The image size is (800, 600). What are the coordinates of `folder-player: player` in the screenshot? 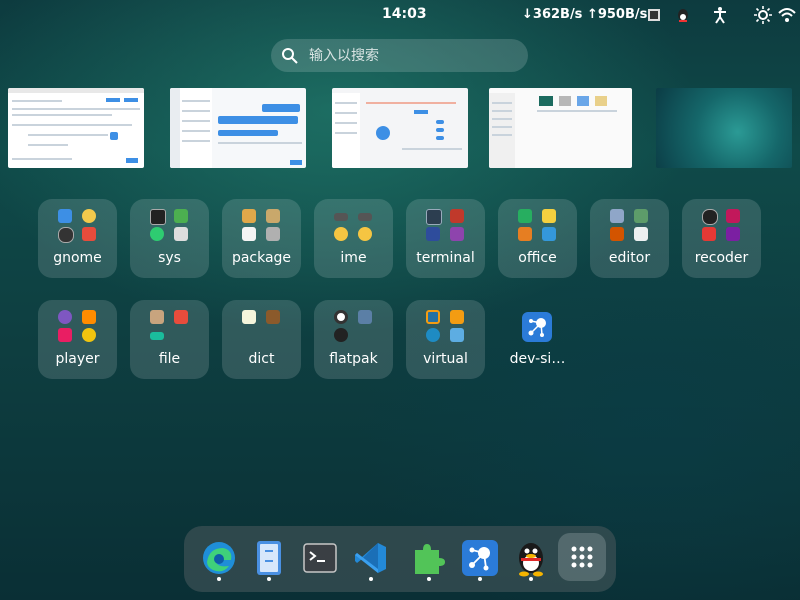 It's located at (77, 339).